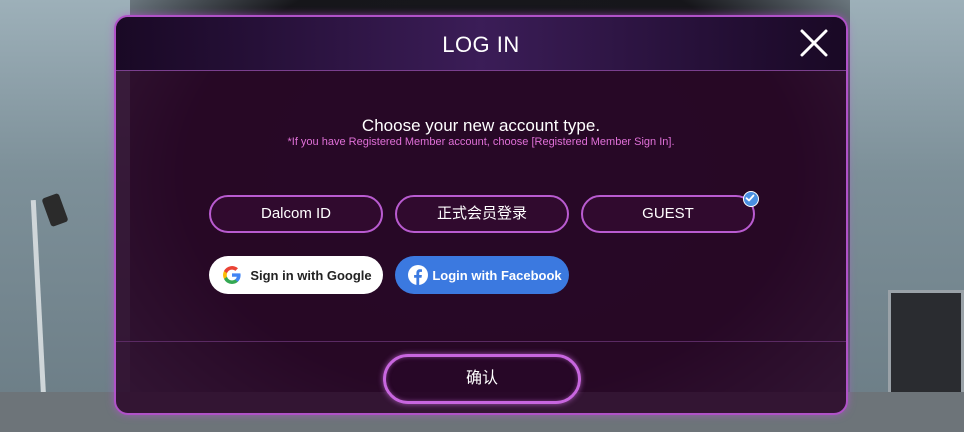 The image size is (964, 432). I want to click on account-option-label: 正式会员登录, so click(481, 213).